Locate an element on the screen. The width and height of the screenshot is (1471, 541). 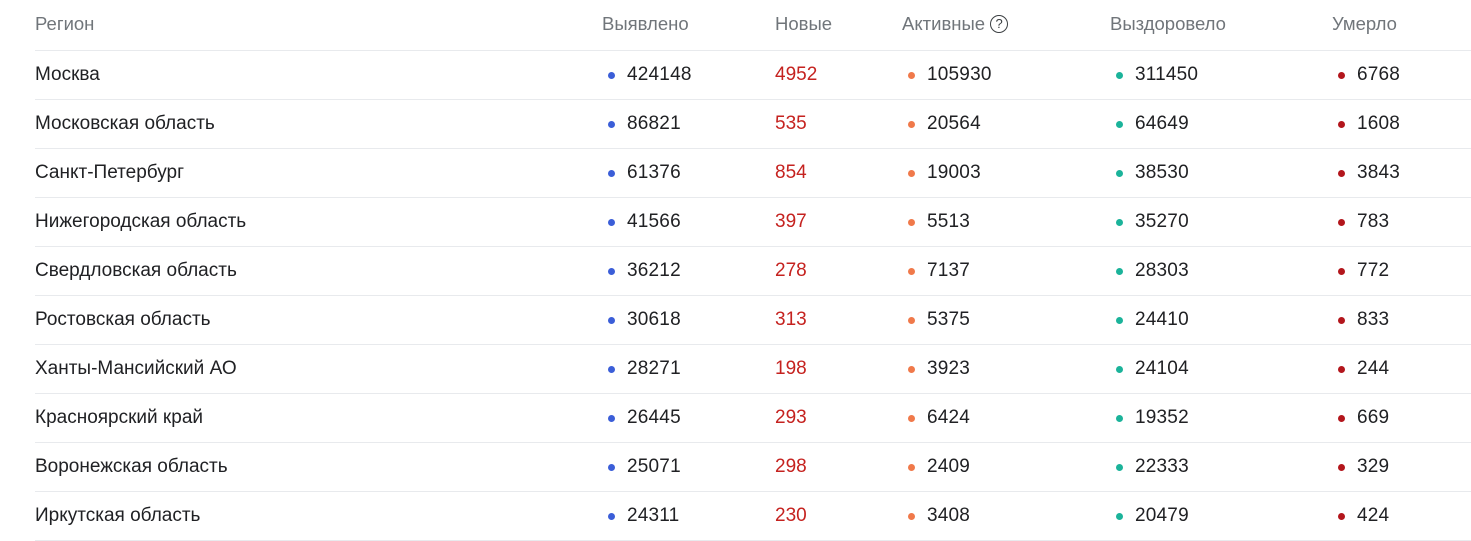
recovered-value: 24104 is located at coordinates (1162, 368).